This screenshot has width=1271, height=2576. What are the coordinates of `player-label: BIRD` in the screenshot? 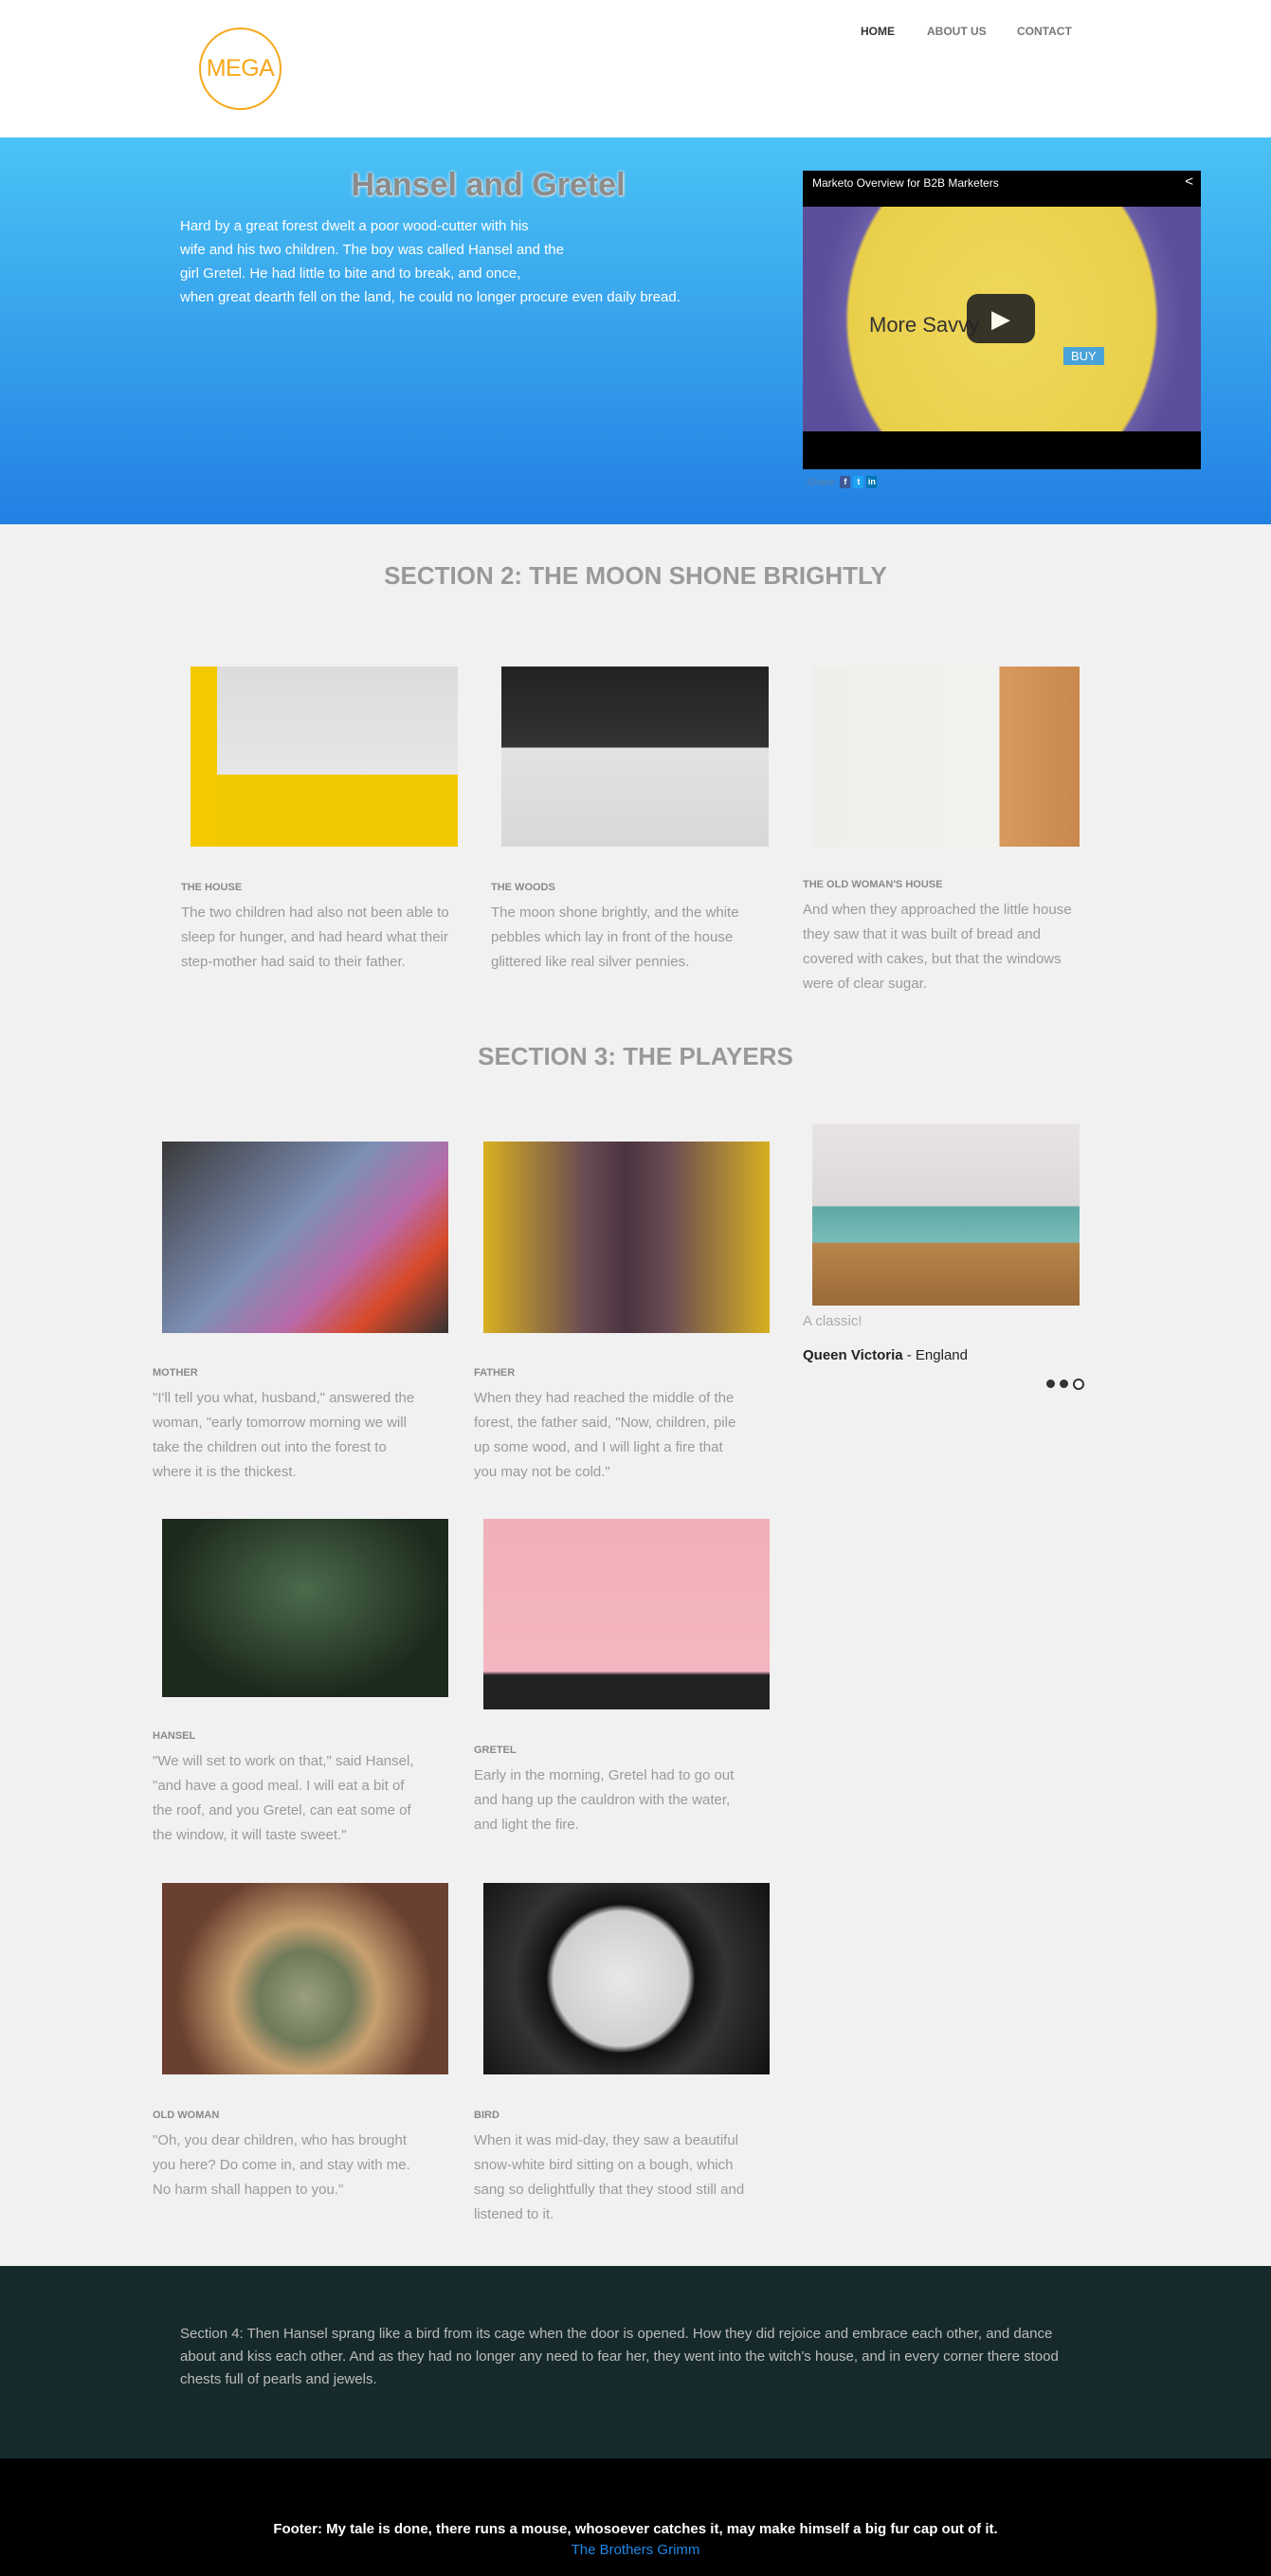 It's located at (487, 2115).